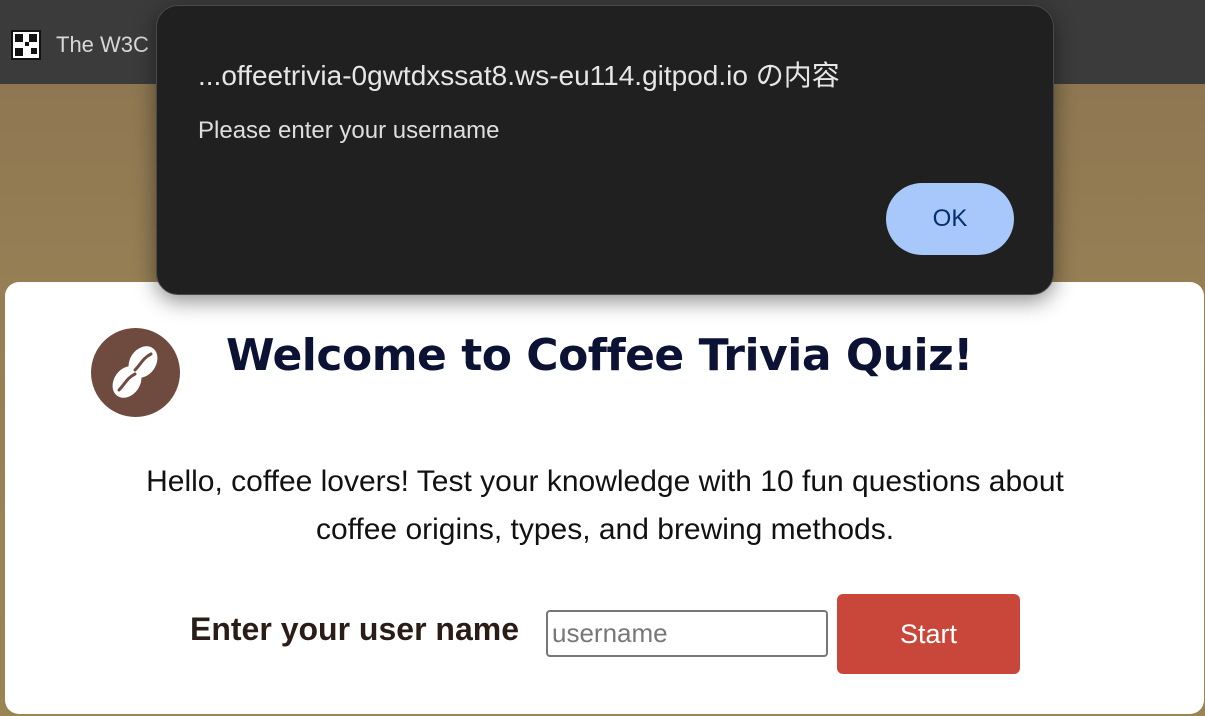 The width and height of the screenshot is (1205, 716). What do you see at coordinates (354, 629) in the screenshot?
I see `username-label: Enter your user name` at bounding box center [354, 629].